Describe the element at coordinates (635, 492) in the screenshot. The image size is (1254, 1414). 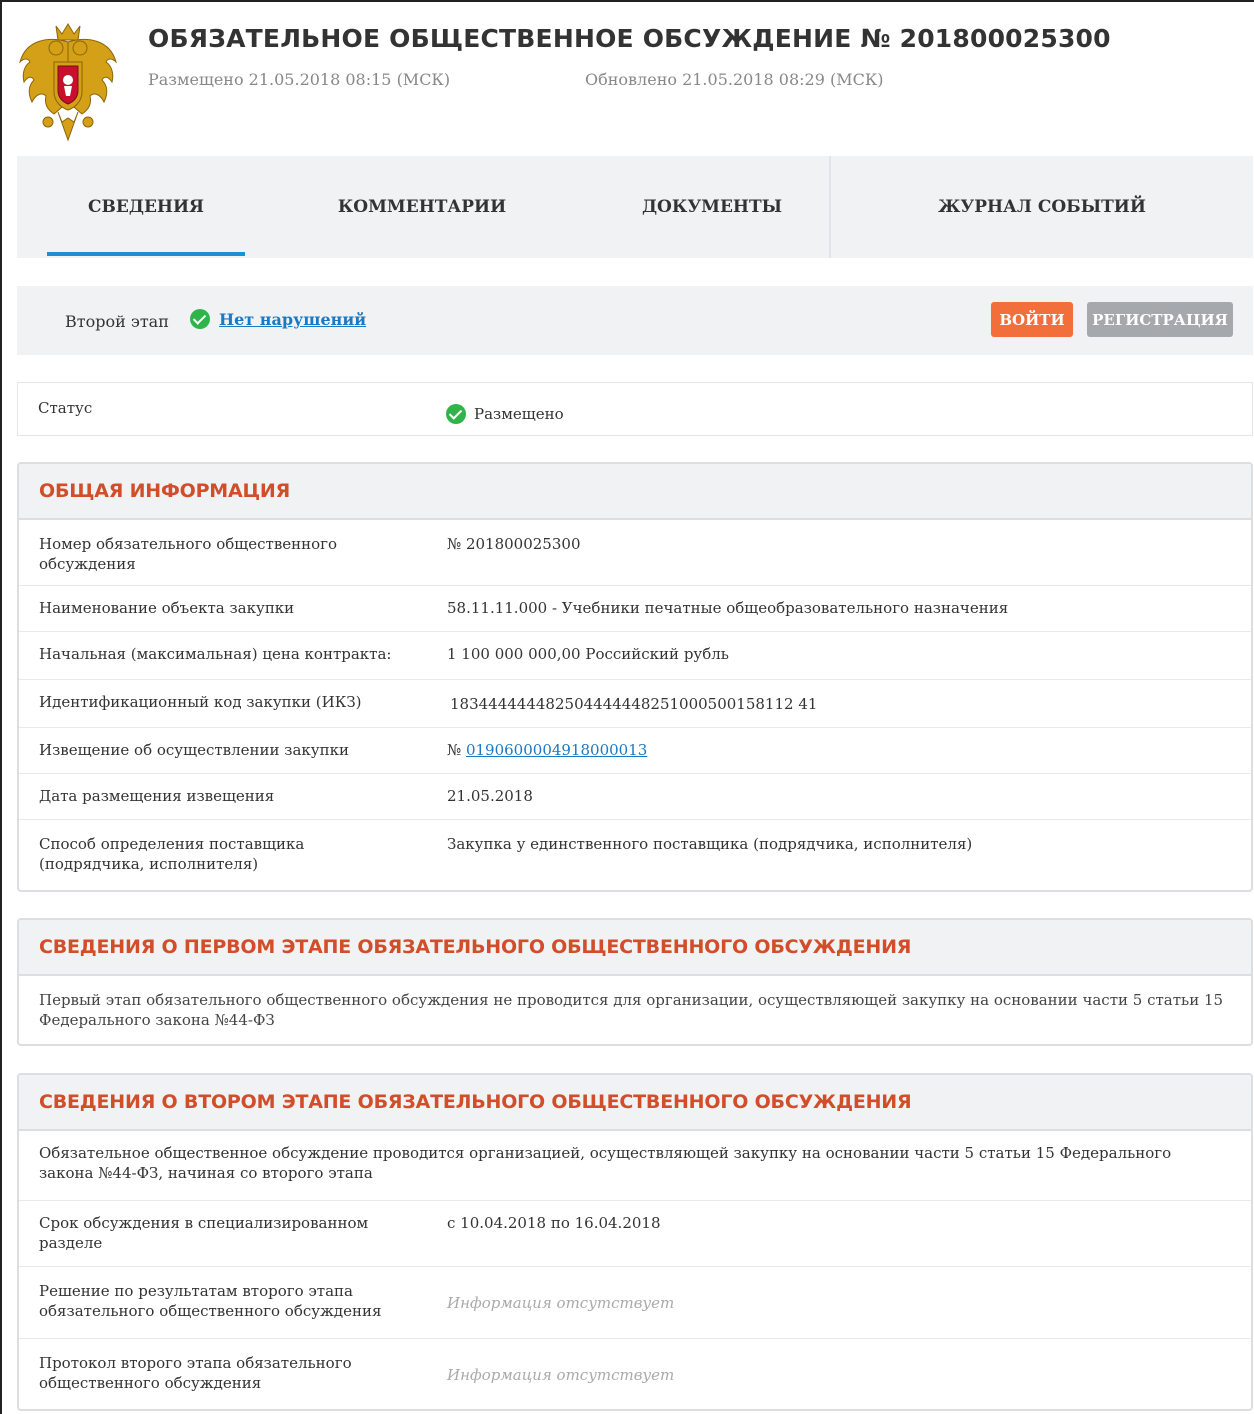
I see `panel-header: ОБЩАЯ ИНФОРМАЦИЯ` at that location.